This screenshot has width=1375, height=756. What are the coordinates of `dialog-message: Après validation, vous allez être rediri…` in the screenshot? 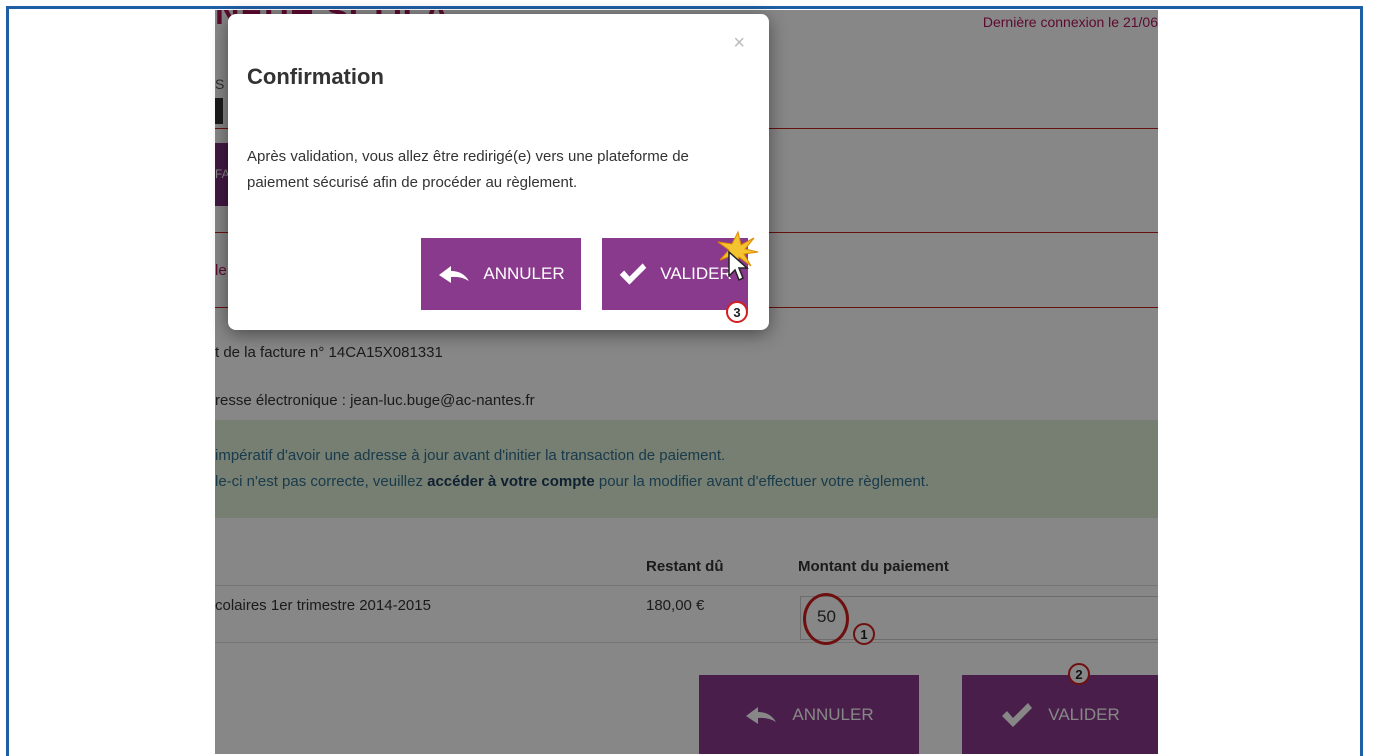 It's located at (468, 169).